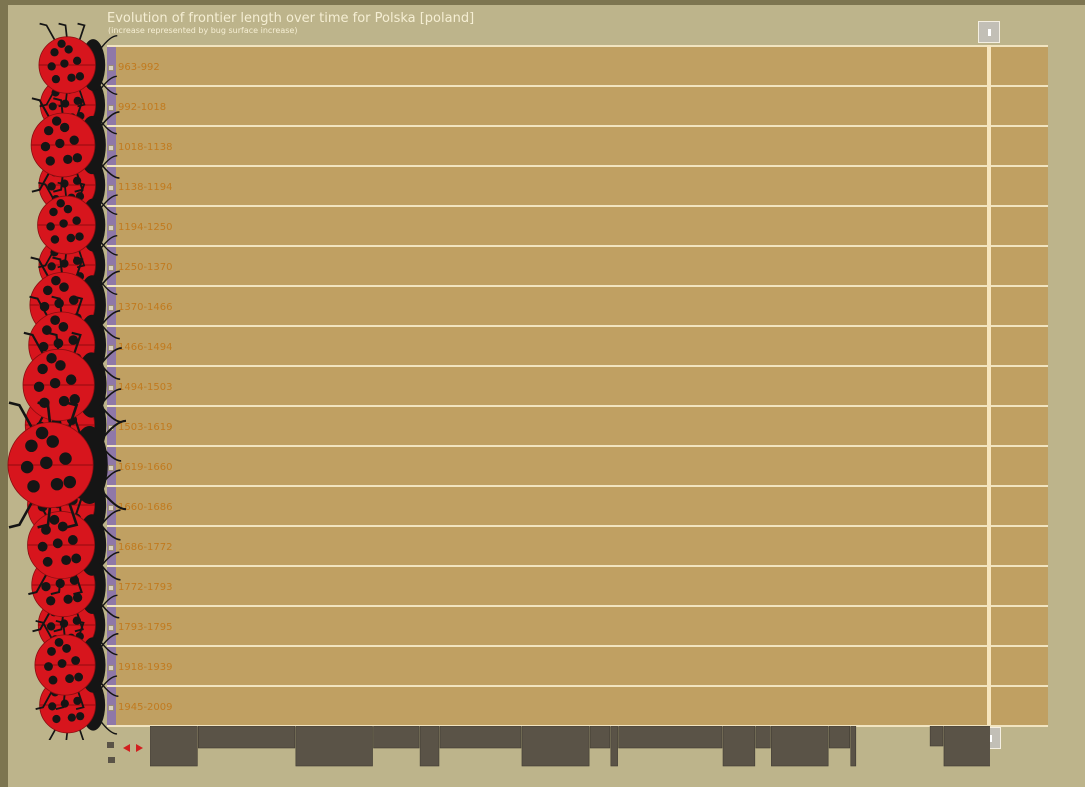 The height and width of the screenshot is (787, 1085). I want to click on period-label: 1018-1138, so click(145, 147).